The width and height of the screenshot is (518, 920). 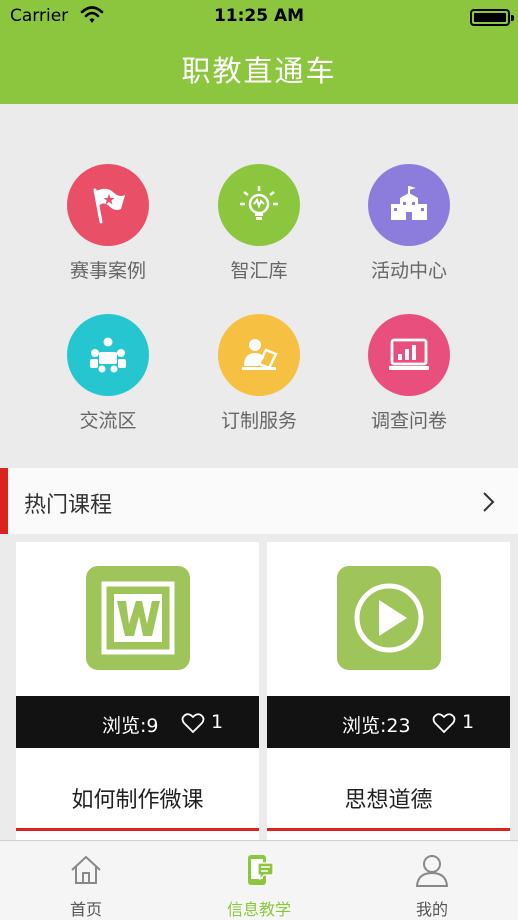 I want to click on menu-item-competition-cases: 赛事案例, so click(x=108, y=229).